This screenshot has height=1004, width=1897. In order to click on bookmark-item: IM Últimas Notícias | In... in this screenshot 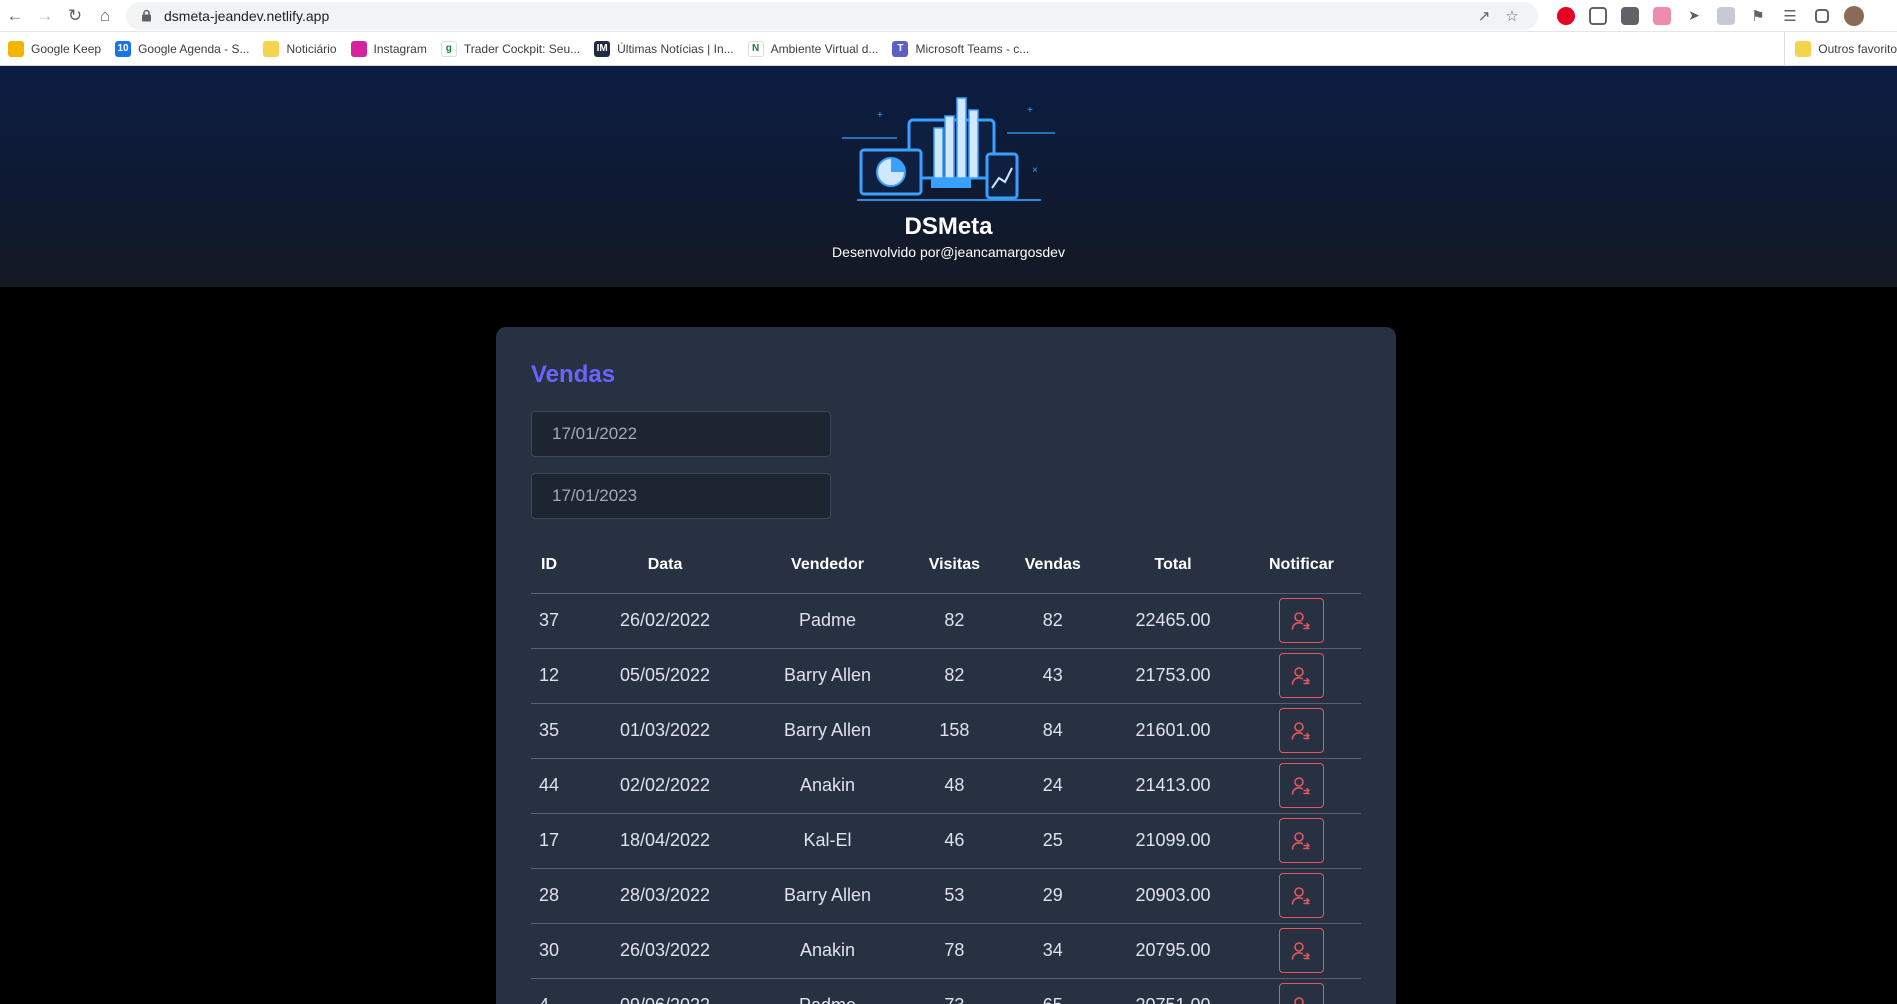, I will do `click(664, 48)`.